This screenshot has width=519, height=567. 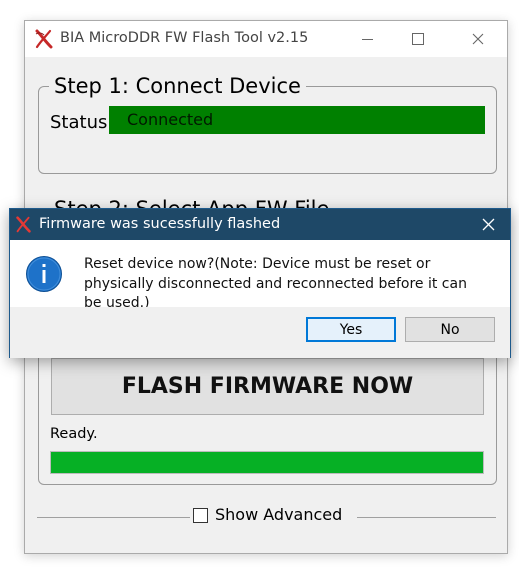 I want to click on dialog-footer: Yes No, so click(x=260, y=332).